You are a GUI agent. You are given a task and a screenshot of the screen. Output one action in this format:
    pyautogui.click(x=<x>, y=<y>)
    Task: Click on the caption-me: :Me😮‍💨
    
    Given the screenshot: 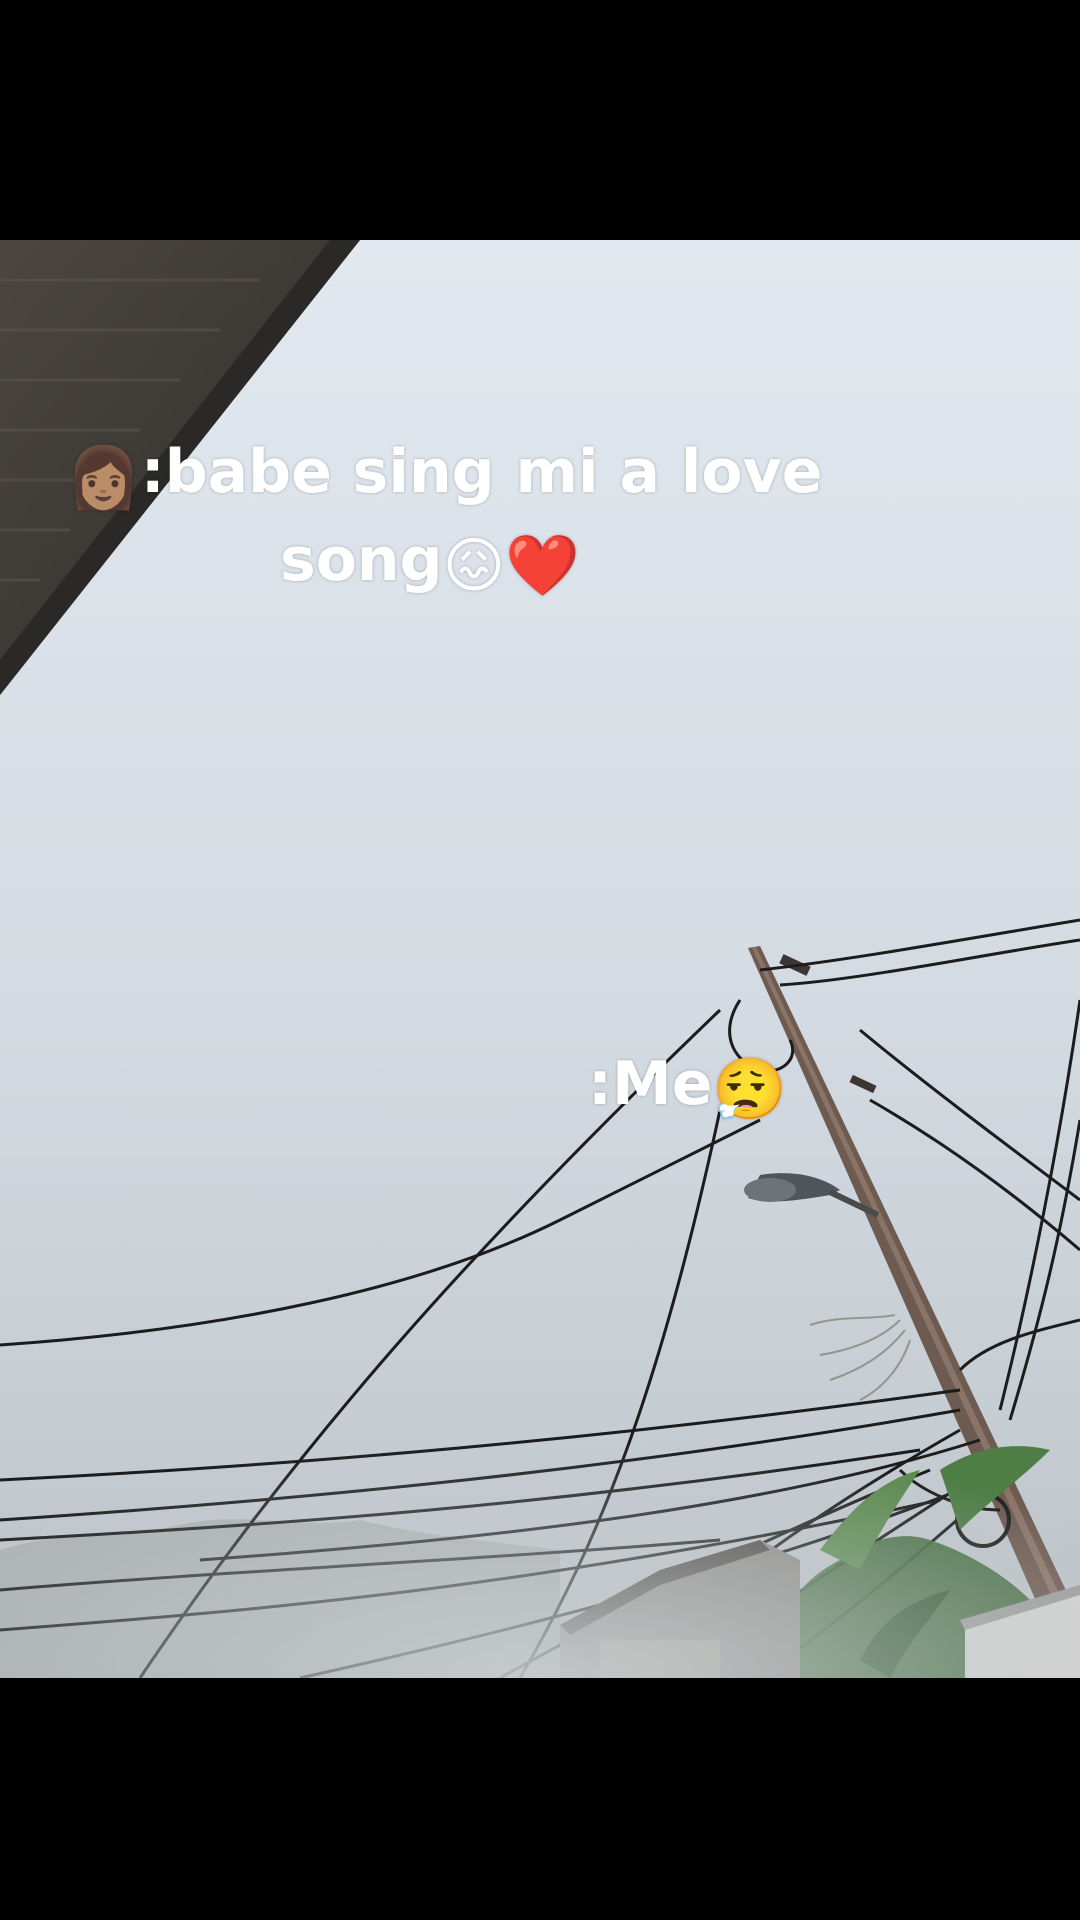 What is the action you would take?
    pyautogui.click(x=687, y=1087)
    